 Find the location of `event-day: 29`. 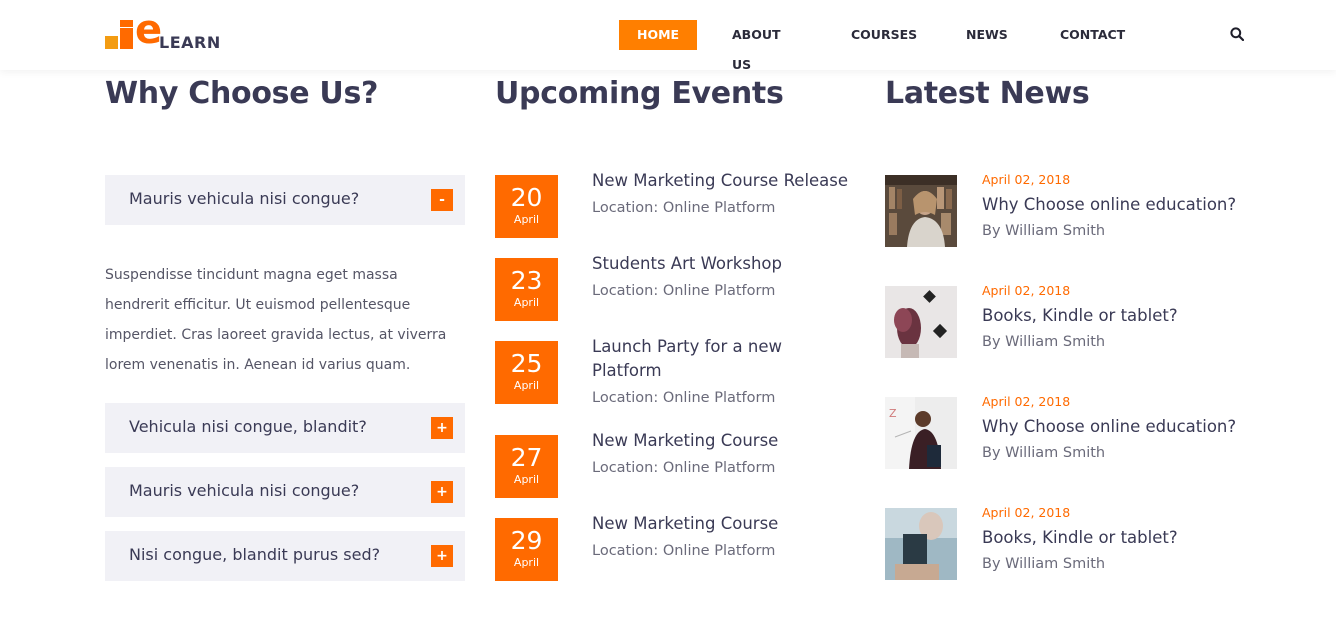

event-day: 29 is located at coordinates (526, 540).